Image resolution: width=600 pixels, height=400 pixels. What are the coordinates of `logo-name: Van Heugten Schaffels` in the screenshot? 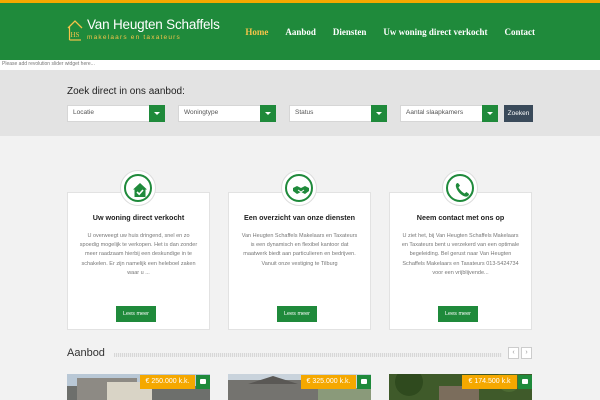 It's located at (153, 24).